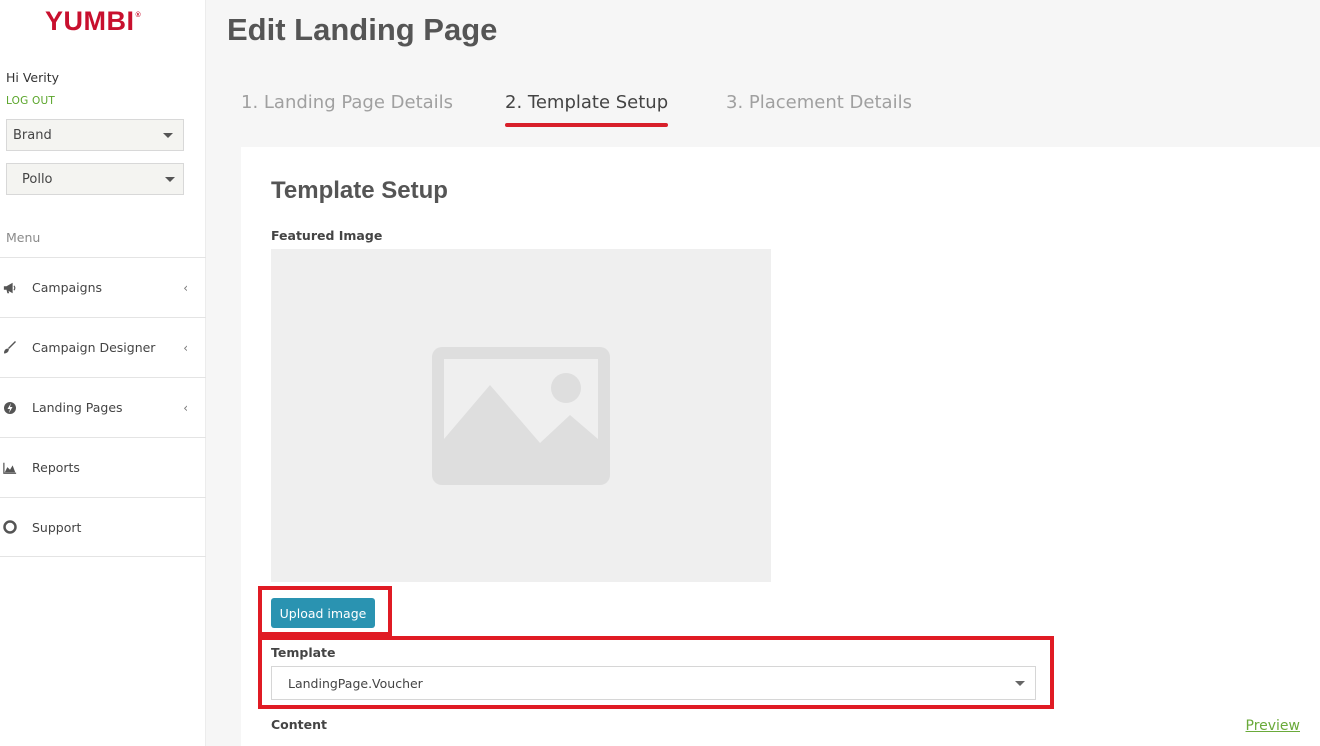 This screenshot has width=1320, height=746. Describe the element at coordinates (95, 135) in the screenshot. I see `brand-select: Brand` at that location.